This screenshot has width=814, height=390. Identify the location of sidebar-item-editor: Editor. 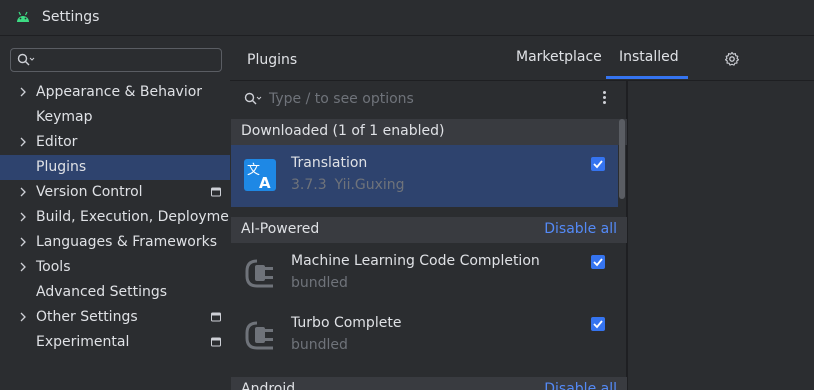
(115, 142).